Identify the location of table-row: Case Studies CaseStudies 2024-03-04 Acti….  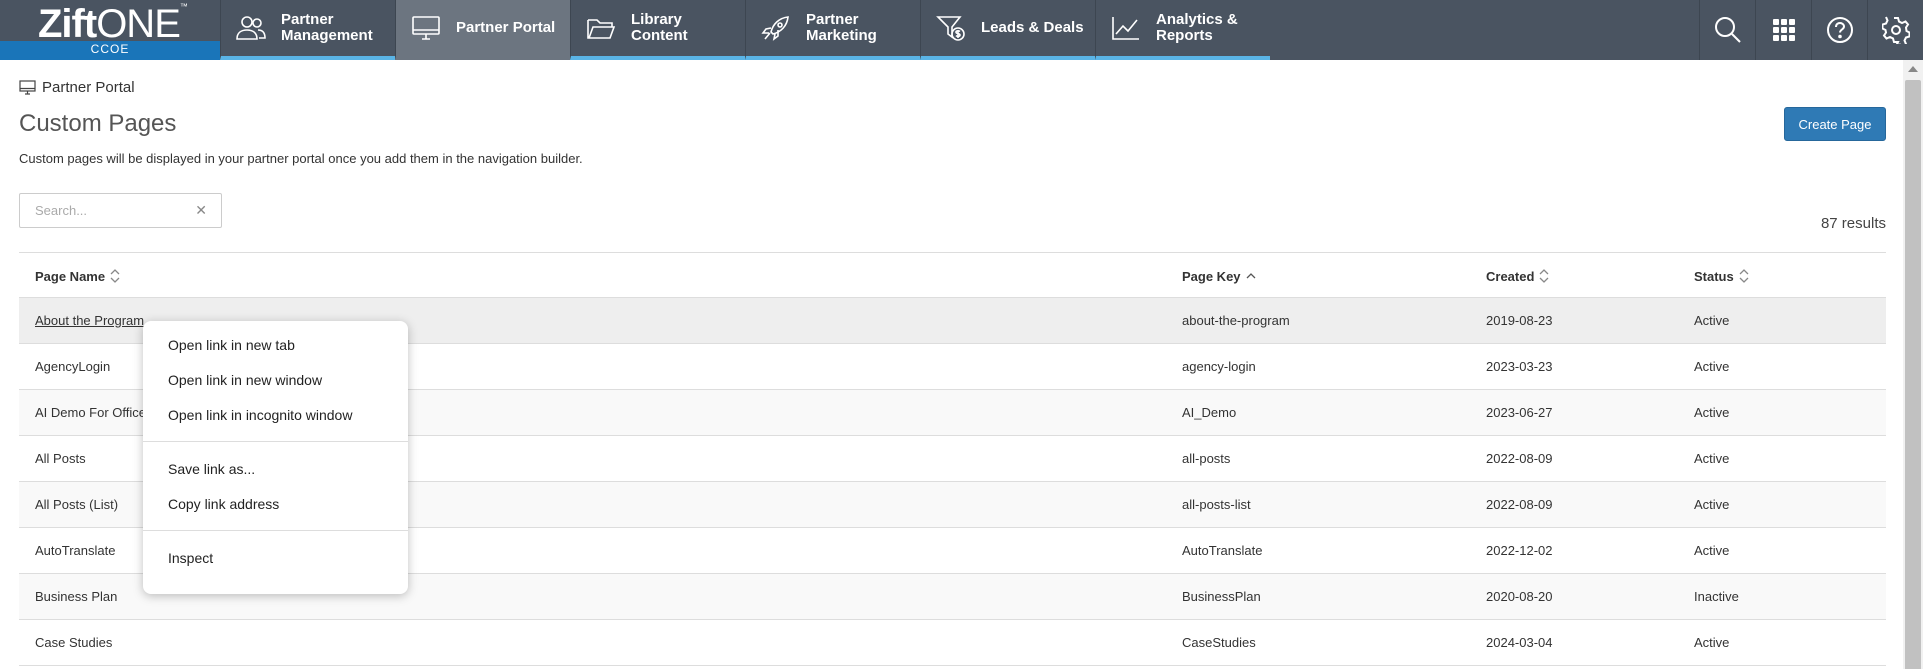
(952, 643).